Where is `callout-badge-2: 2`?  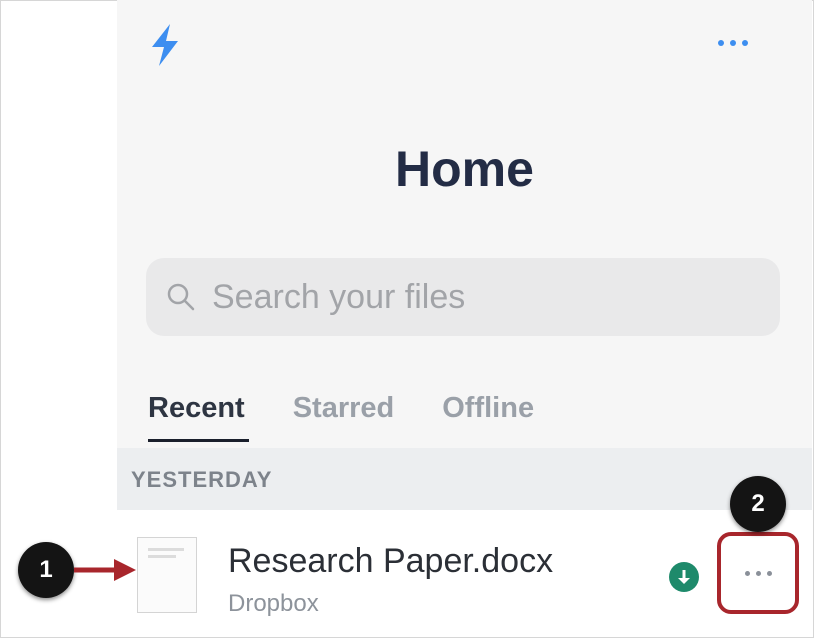 callout-badge-2: 2 is located at coordinates (758, 504).